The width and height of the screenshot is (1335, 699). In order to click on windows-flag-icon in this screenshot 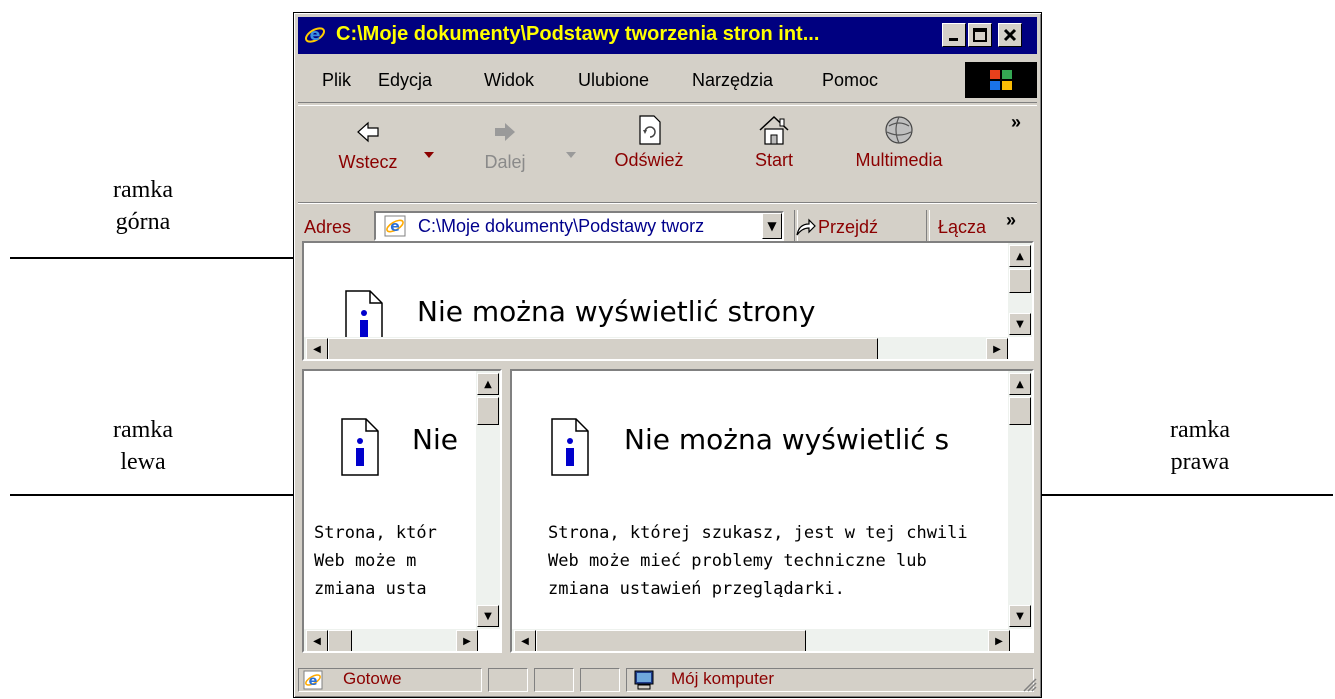, I will do `click(1001, 80)`.